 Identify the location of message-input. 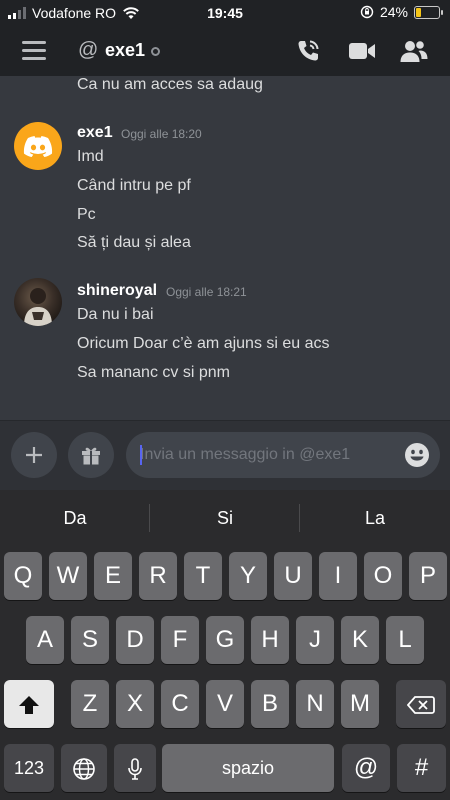
(270, 455).